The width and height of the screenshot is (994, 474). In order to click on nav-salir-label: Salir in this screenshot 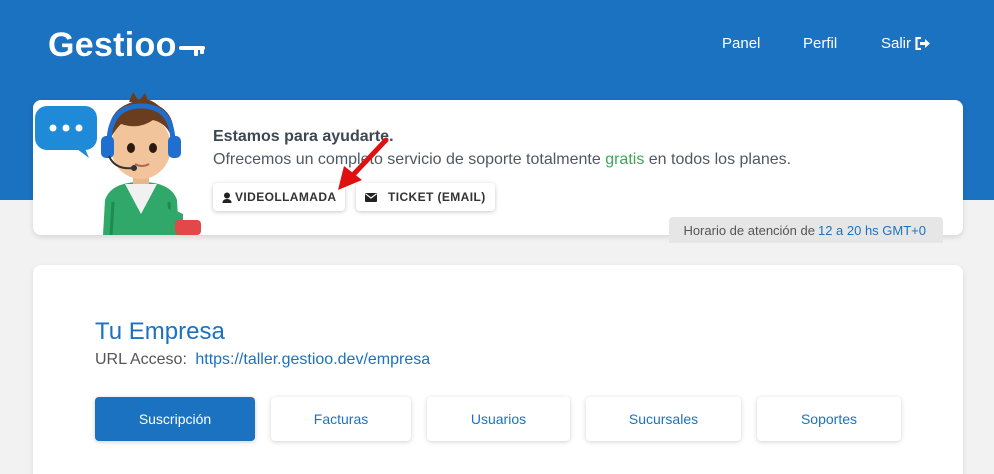, I will do `click(896, 43)`.